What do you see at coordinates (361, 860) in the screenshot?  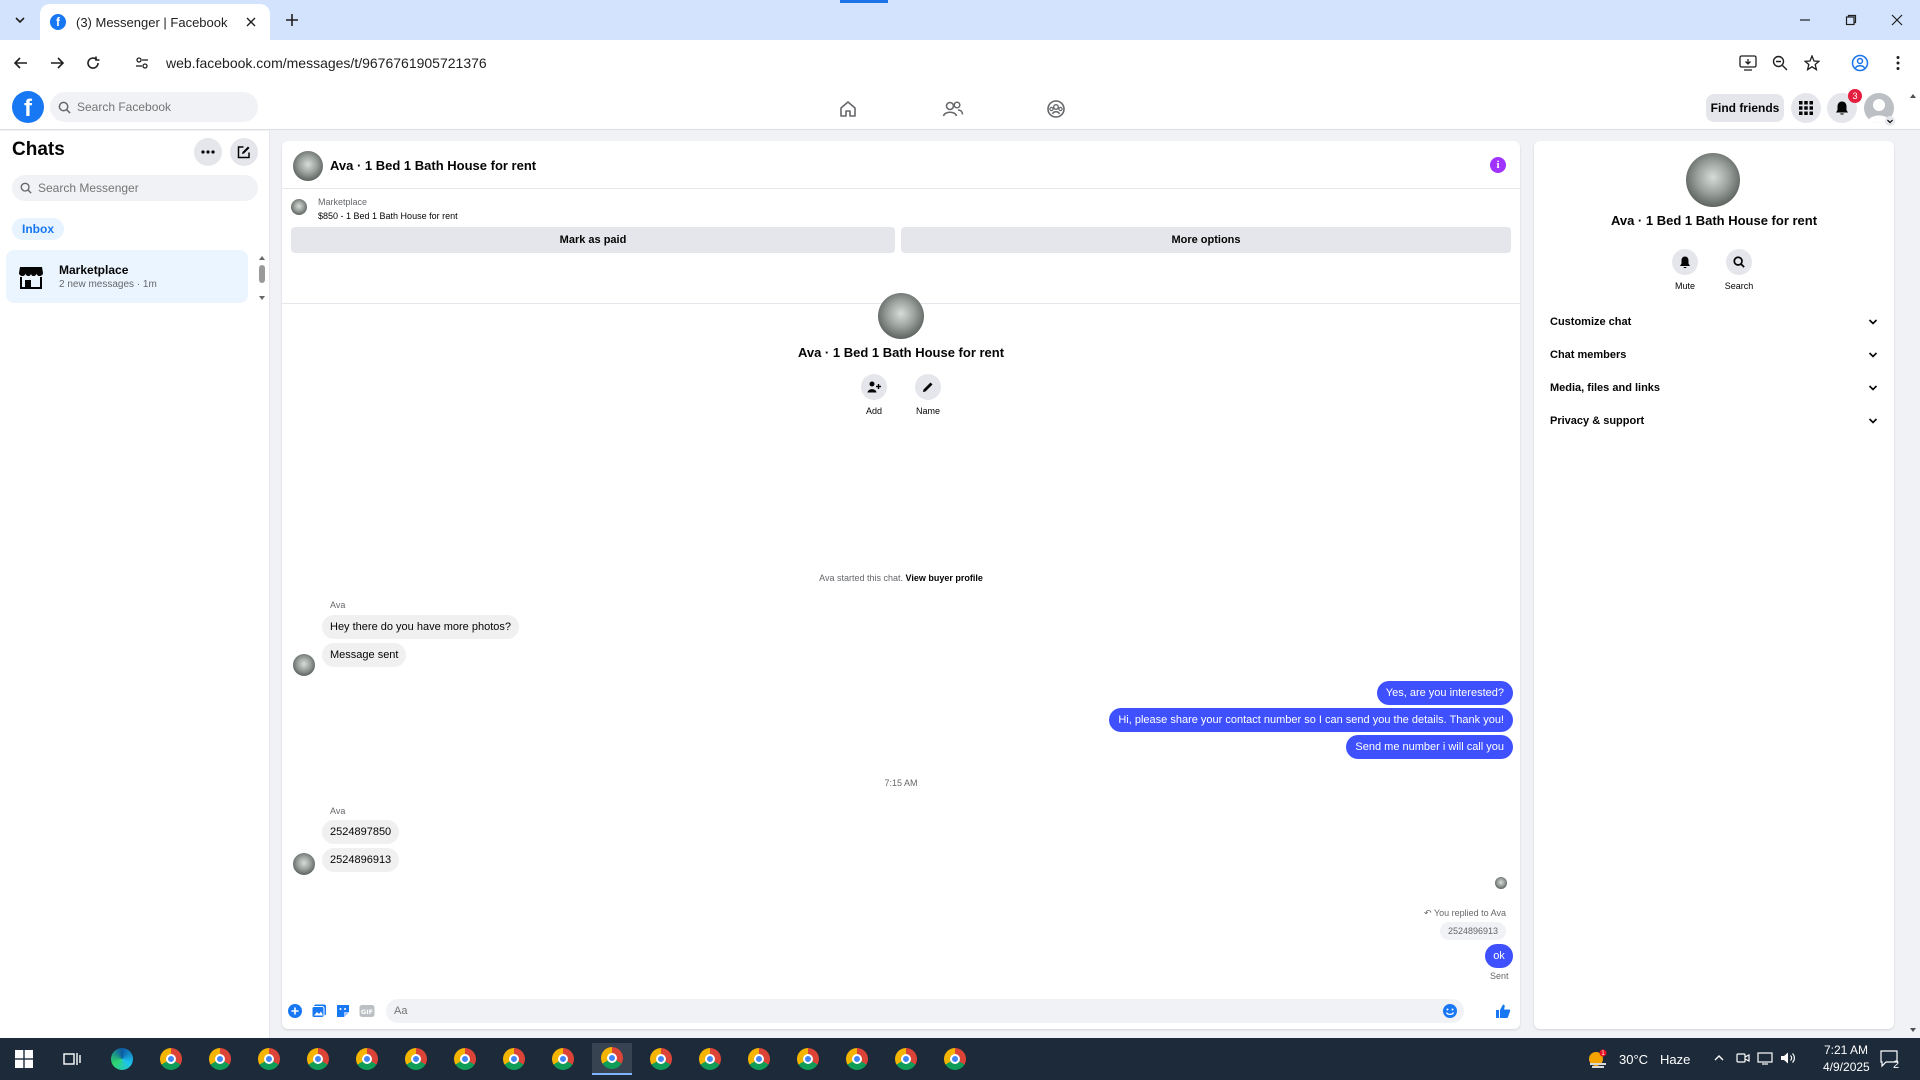 I see `incoming-message: 2524896913` at bounding box center [361, 860].